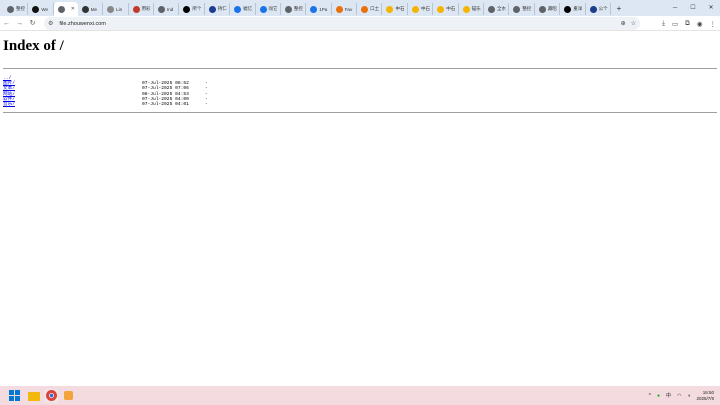 The width and height of the screenshot is (720, 405). I want to click on volume-icon: ◖, so click(688, 396).